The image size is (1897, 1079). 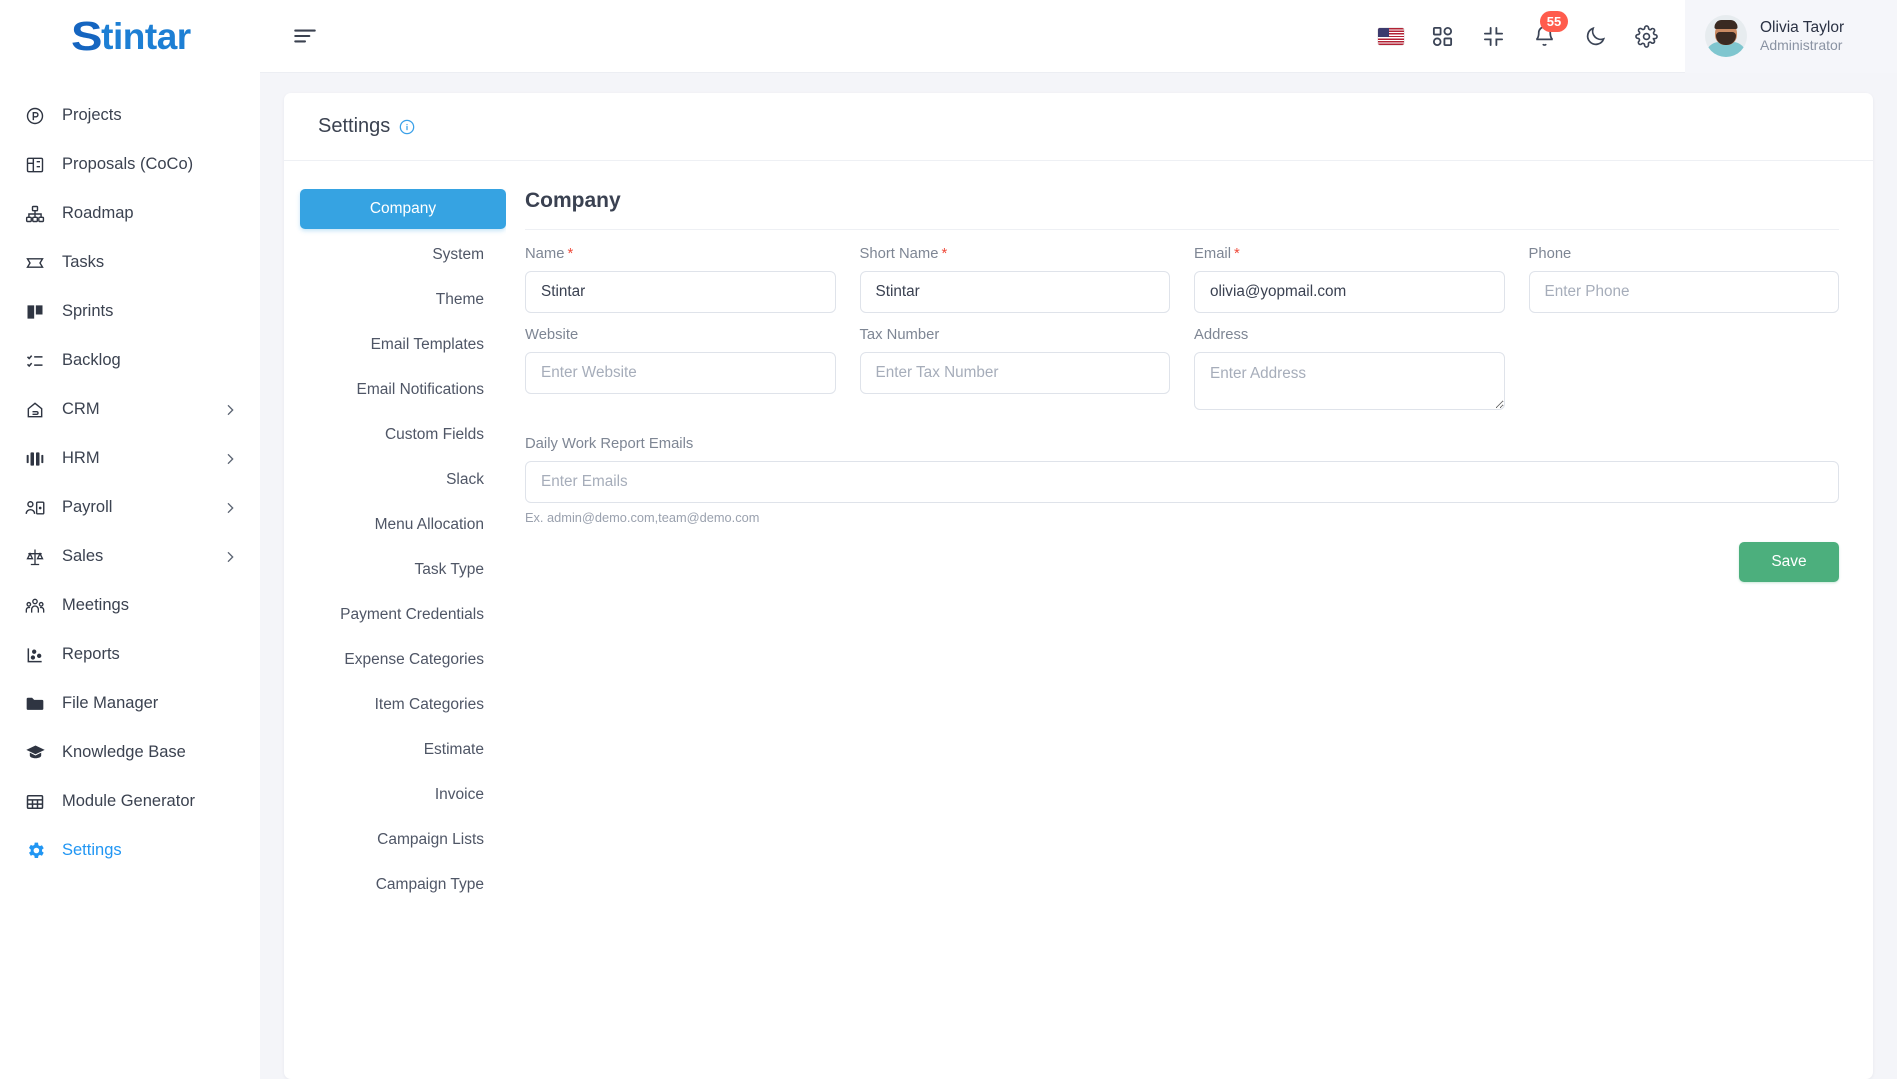 I want to click on tab-payment-credentials: Payment Credentials, so click(x=403, y=615).